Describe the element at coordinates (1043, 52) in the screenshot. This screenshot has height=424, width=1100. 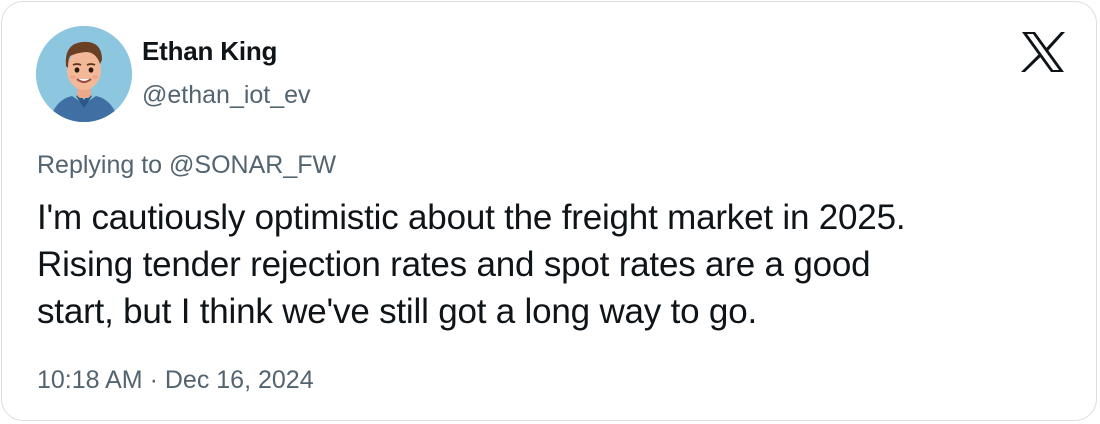
I see `x-logo-icon` at that location.